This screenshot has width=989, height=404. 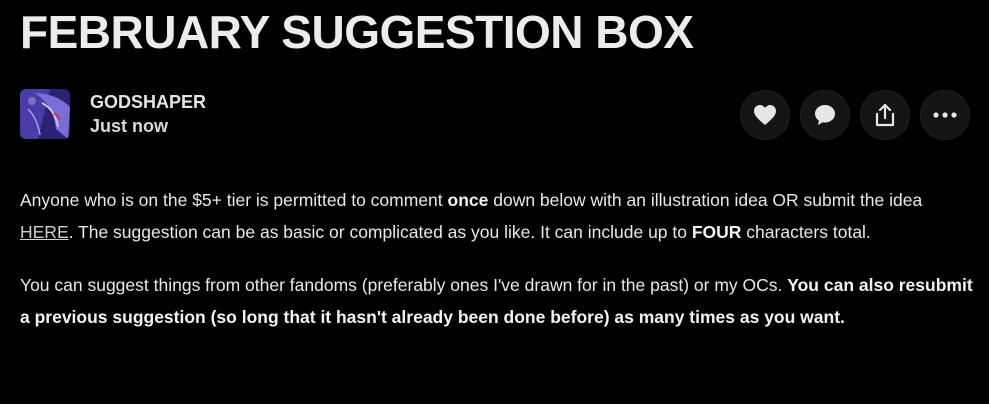 What do you see at coordinates (148, 102) in the screenshot?
I see `author-name: GODSHAPER` at bounding box center [148, 102].